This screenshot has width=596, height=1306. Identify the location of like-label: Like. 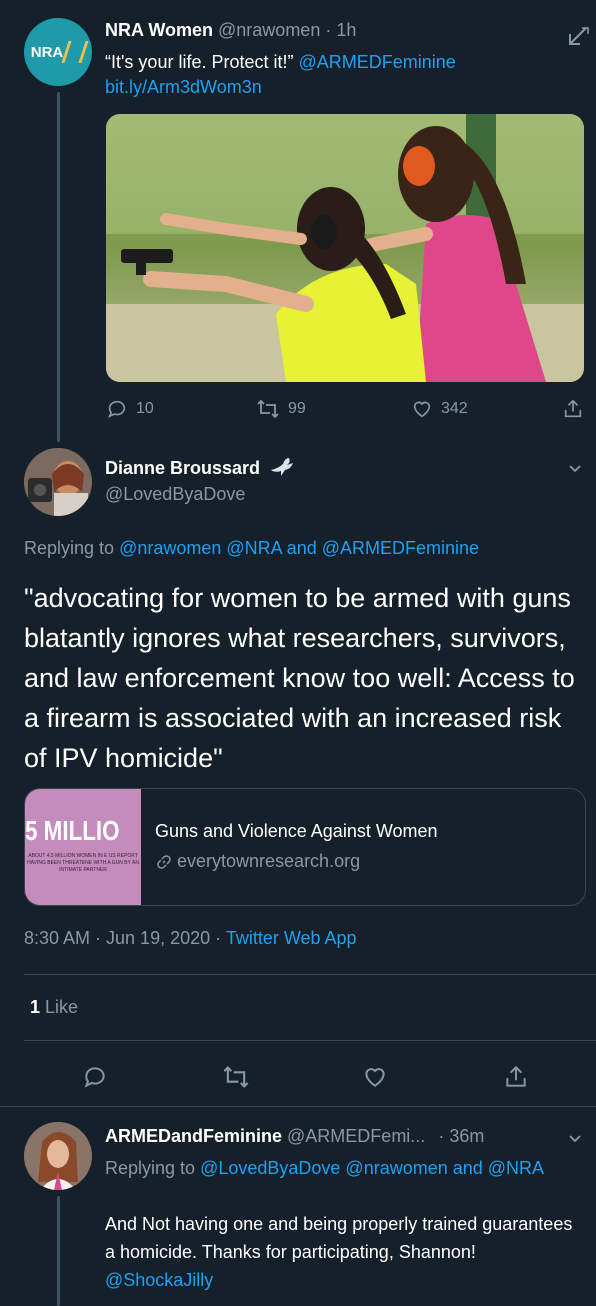
(62, 1007).